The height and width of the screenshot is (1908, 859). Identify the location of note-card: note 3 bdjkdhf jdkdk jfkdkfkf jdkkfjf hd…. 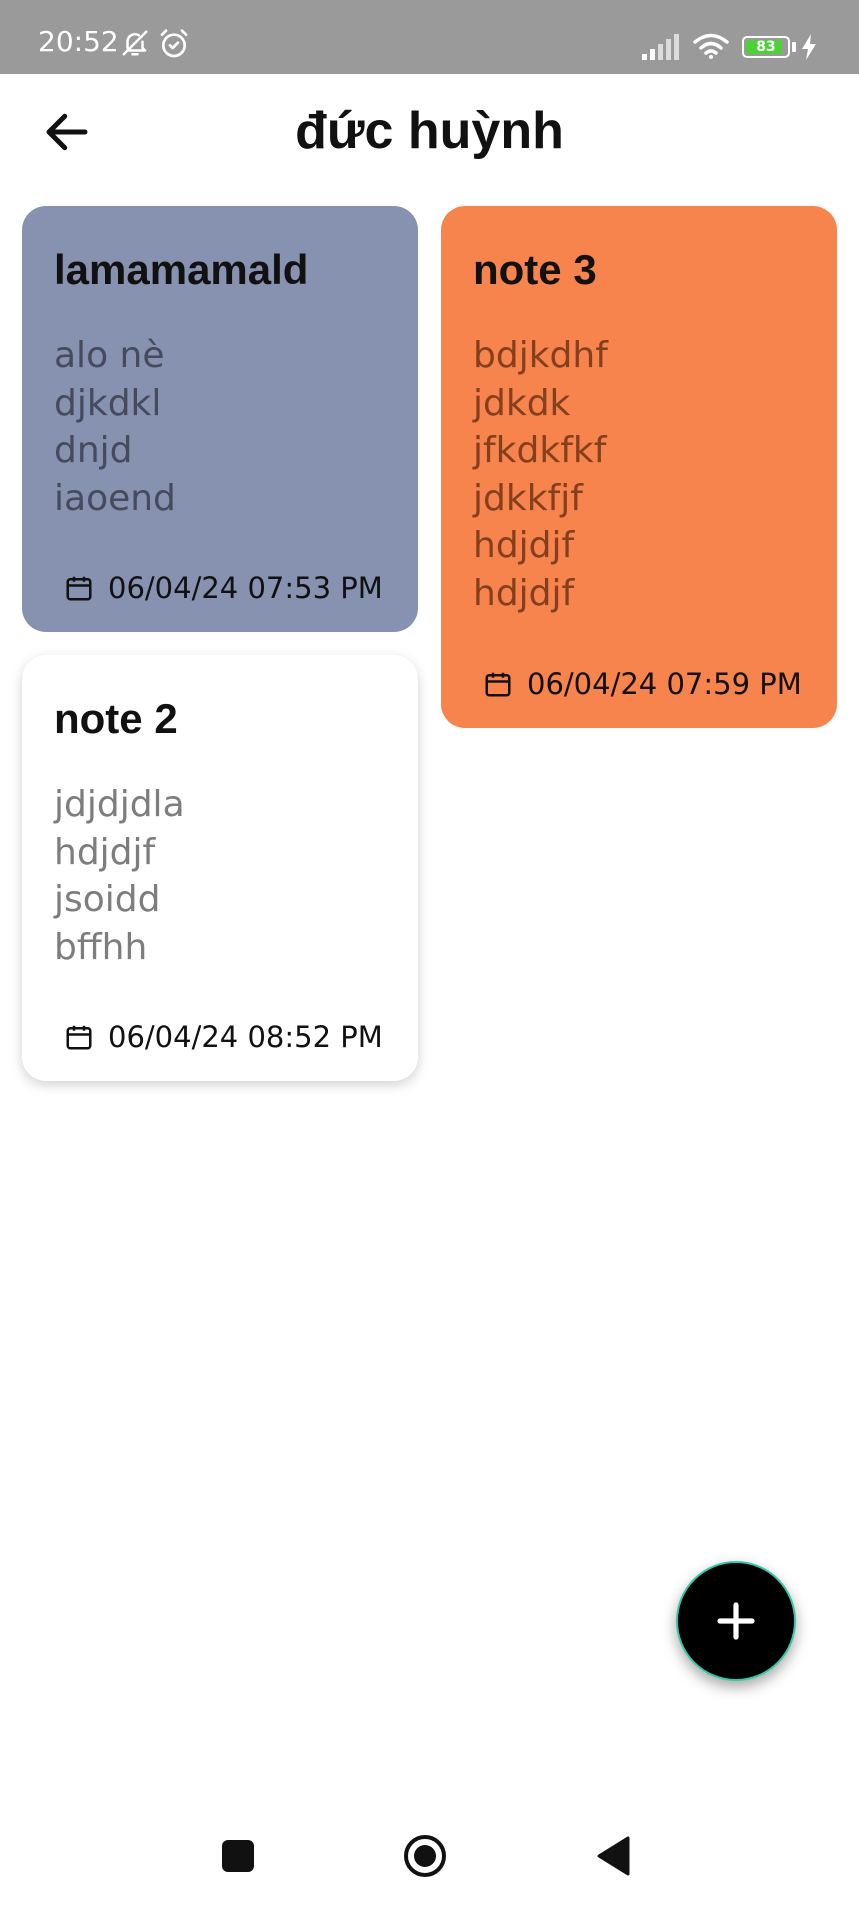
(639, 467).